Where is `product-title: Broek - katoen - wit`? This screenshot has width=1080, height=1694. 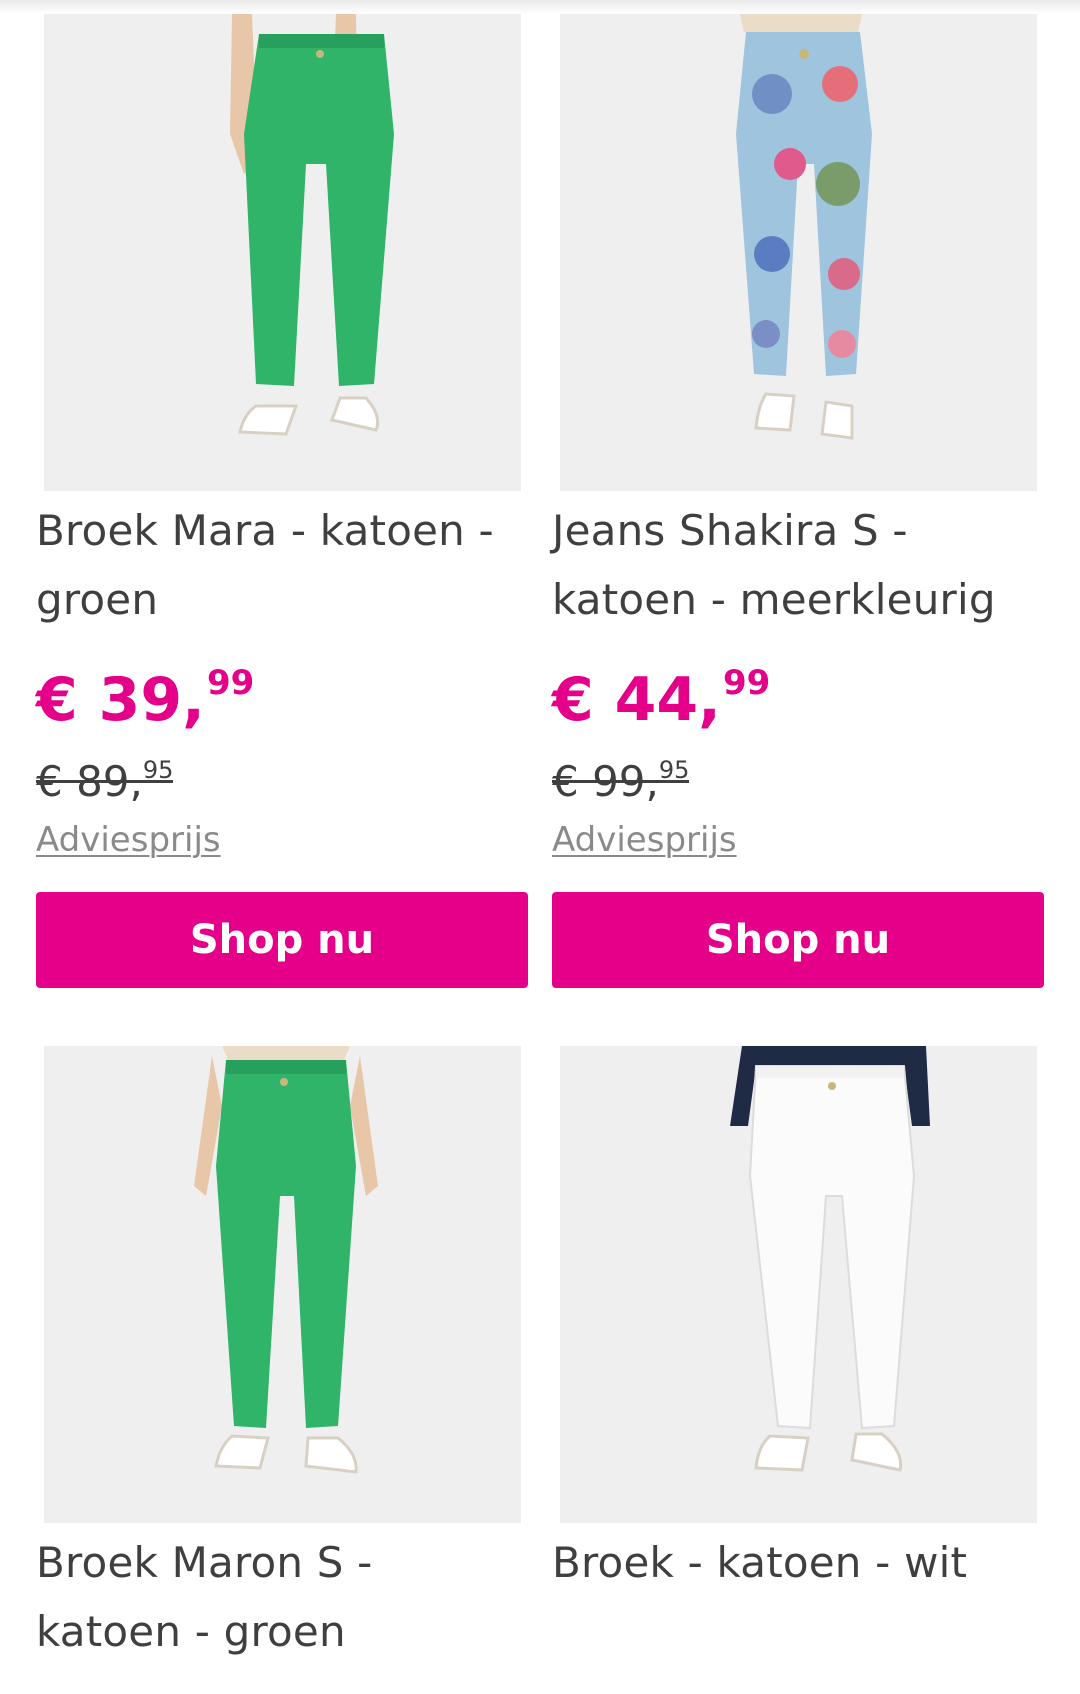 product-title: Broek - katoen - wit is located at coordinates (798, 1562).